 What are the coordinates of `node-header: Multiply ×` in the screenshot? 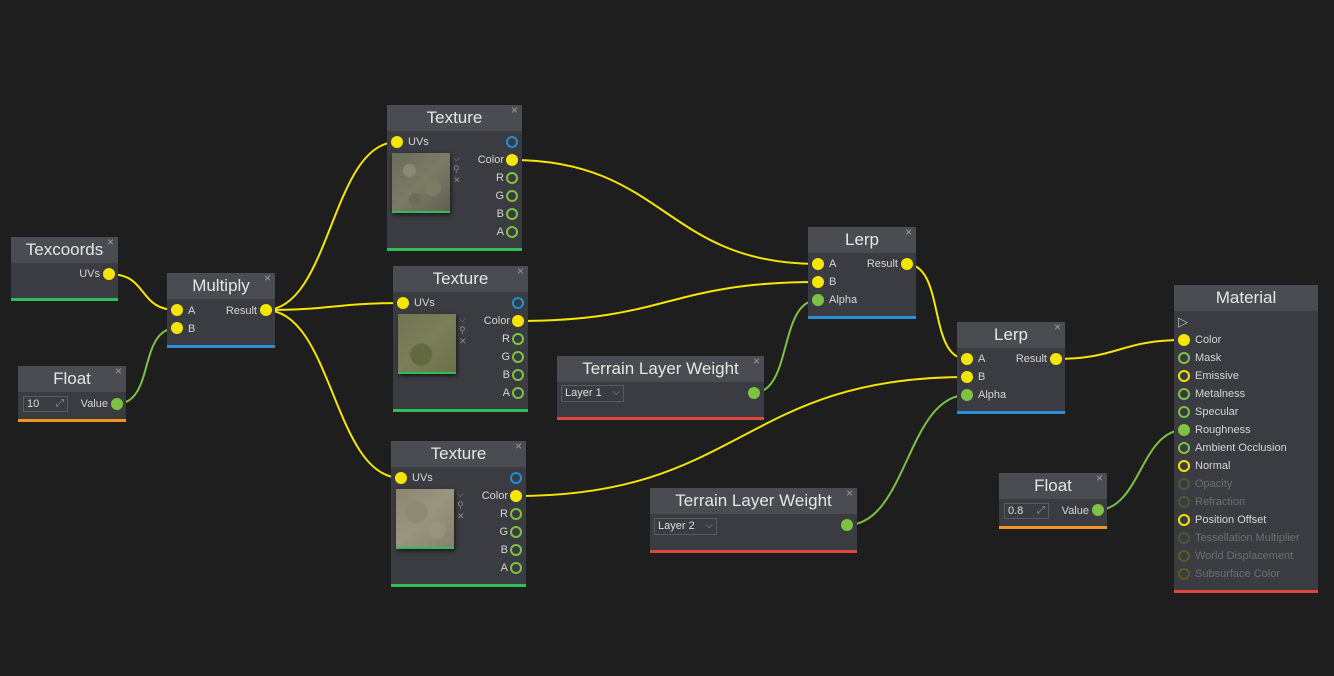 It's located at (221, 285).